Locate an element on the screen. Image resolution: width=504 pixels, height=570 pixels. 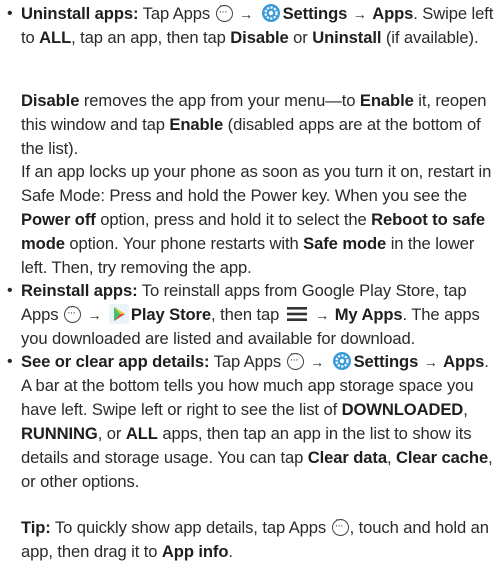
tip-label: Tip: is located at coordinates (36, 527).